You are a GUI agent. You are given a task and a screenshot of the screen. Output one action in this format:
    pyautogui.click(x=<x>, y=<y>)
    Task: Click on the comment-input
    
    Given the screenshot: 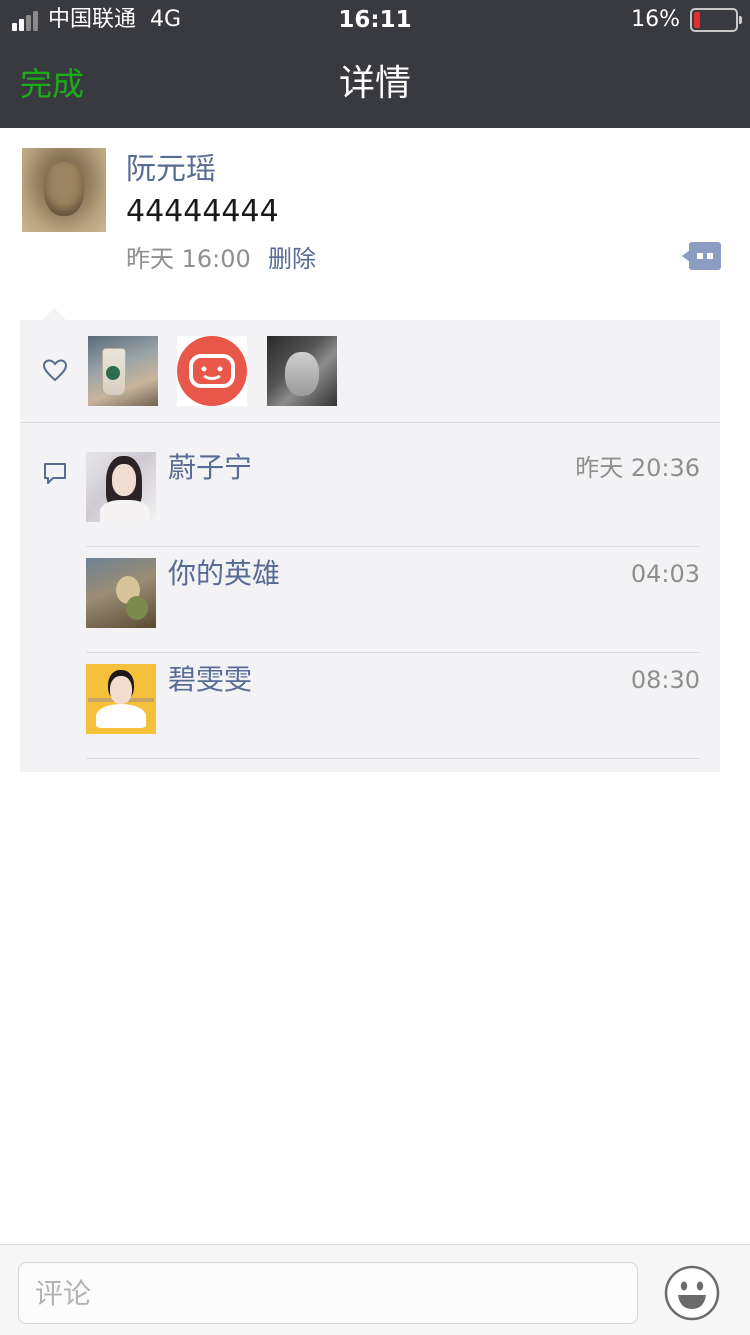 What is the action you would take?
    pyautogui.click(x=328, y=1293)
    